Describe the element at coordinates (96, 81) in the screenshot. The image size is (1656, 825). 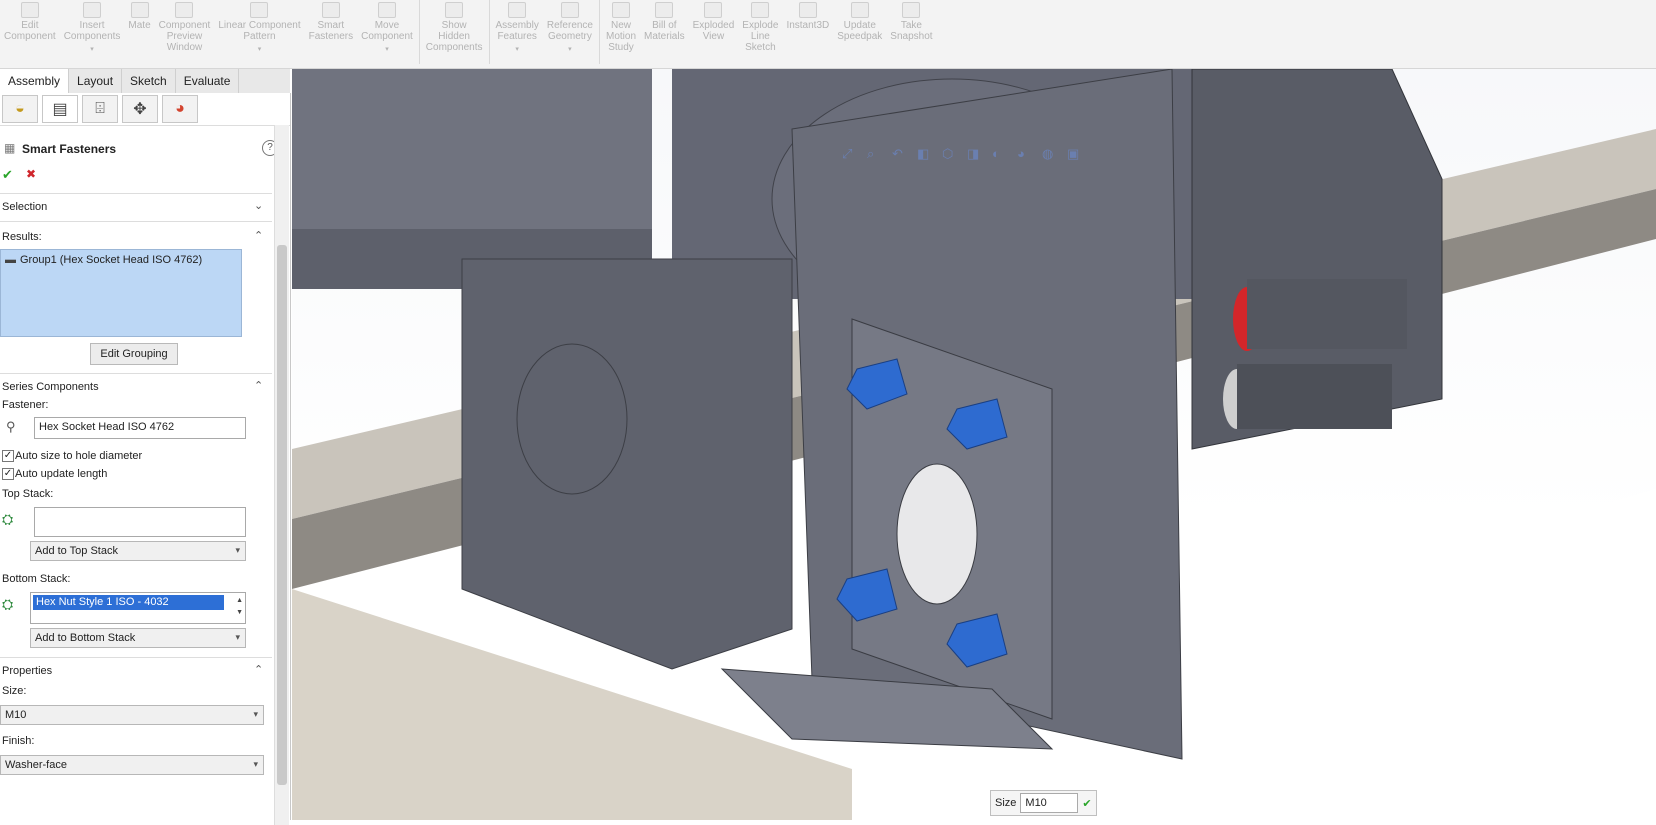
I see `tab-layout: Layout` at that location.